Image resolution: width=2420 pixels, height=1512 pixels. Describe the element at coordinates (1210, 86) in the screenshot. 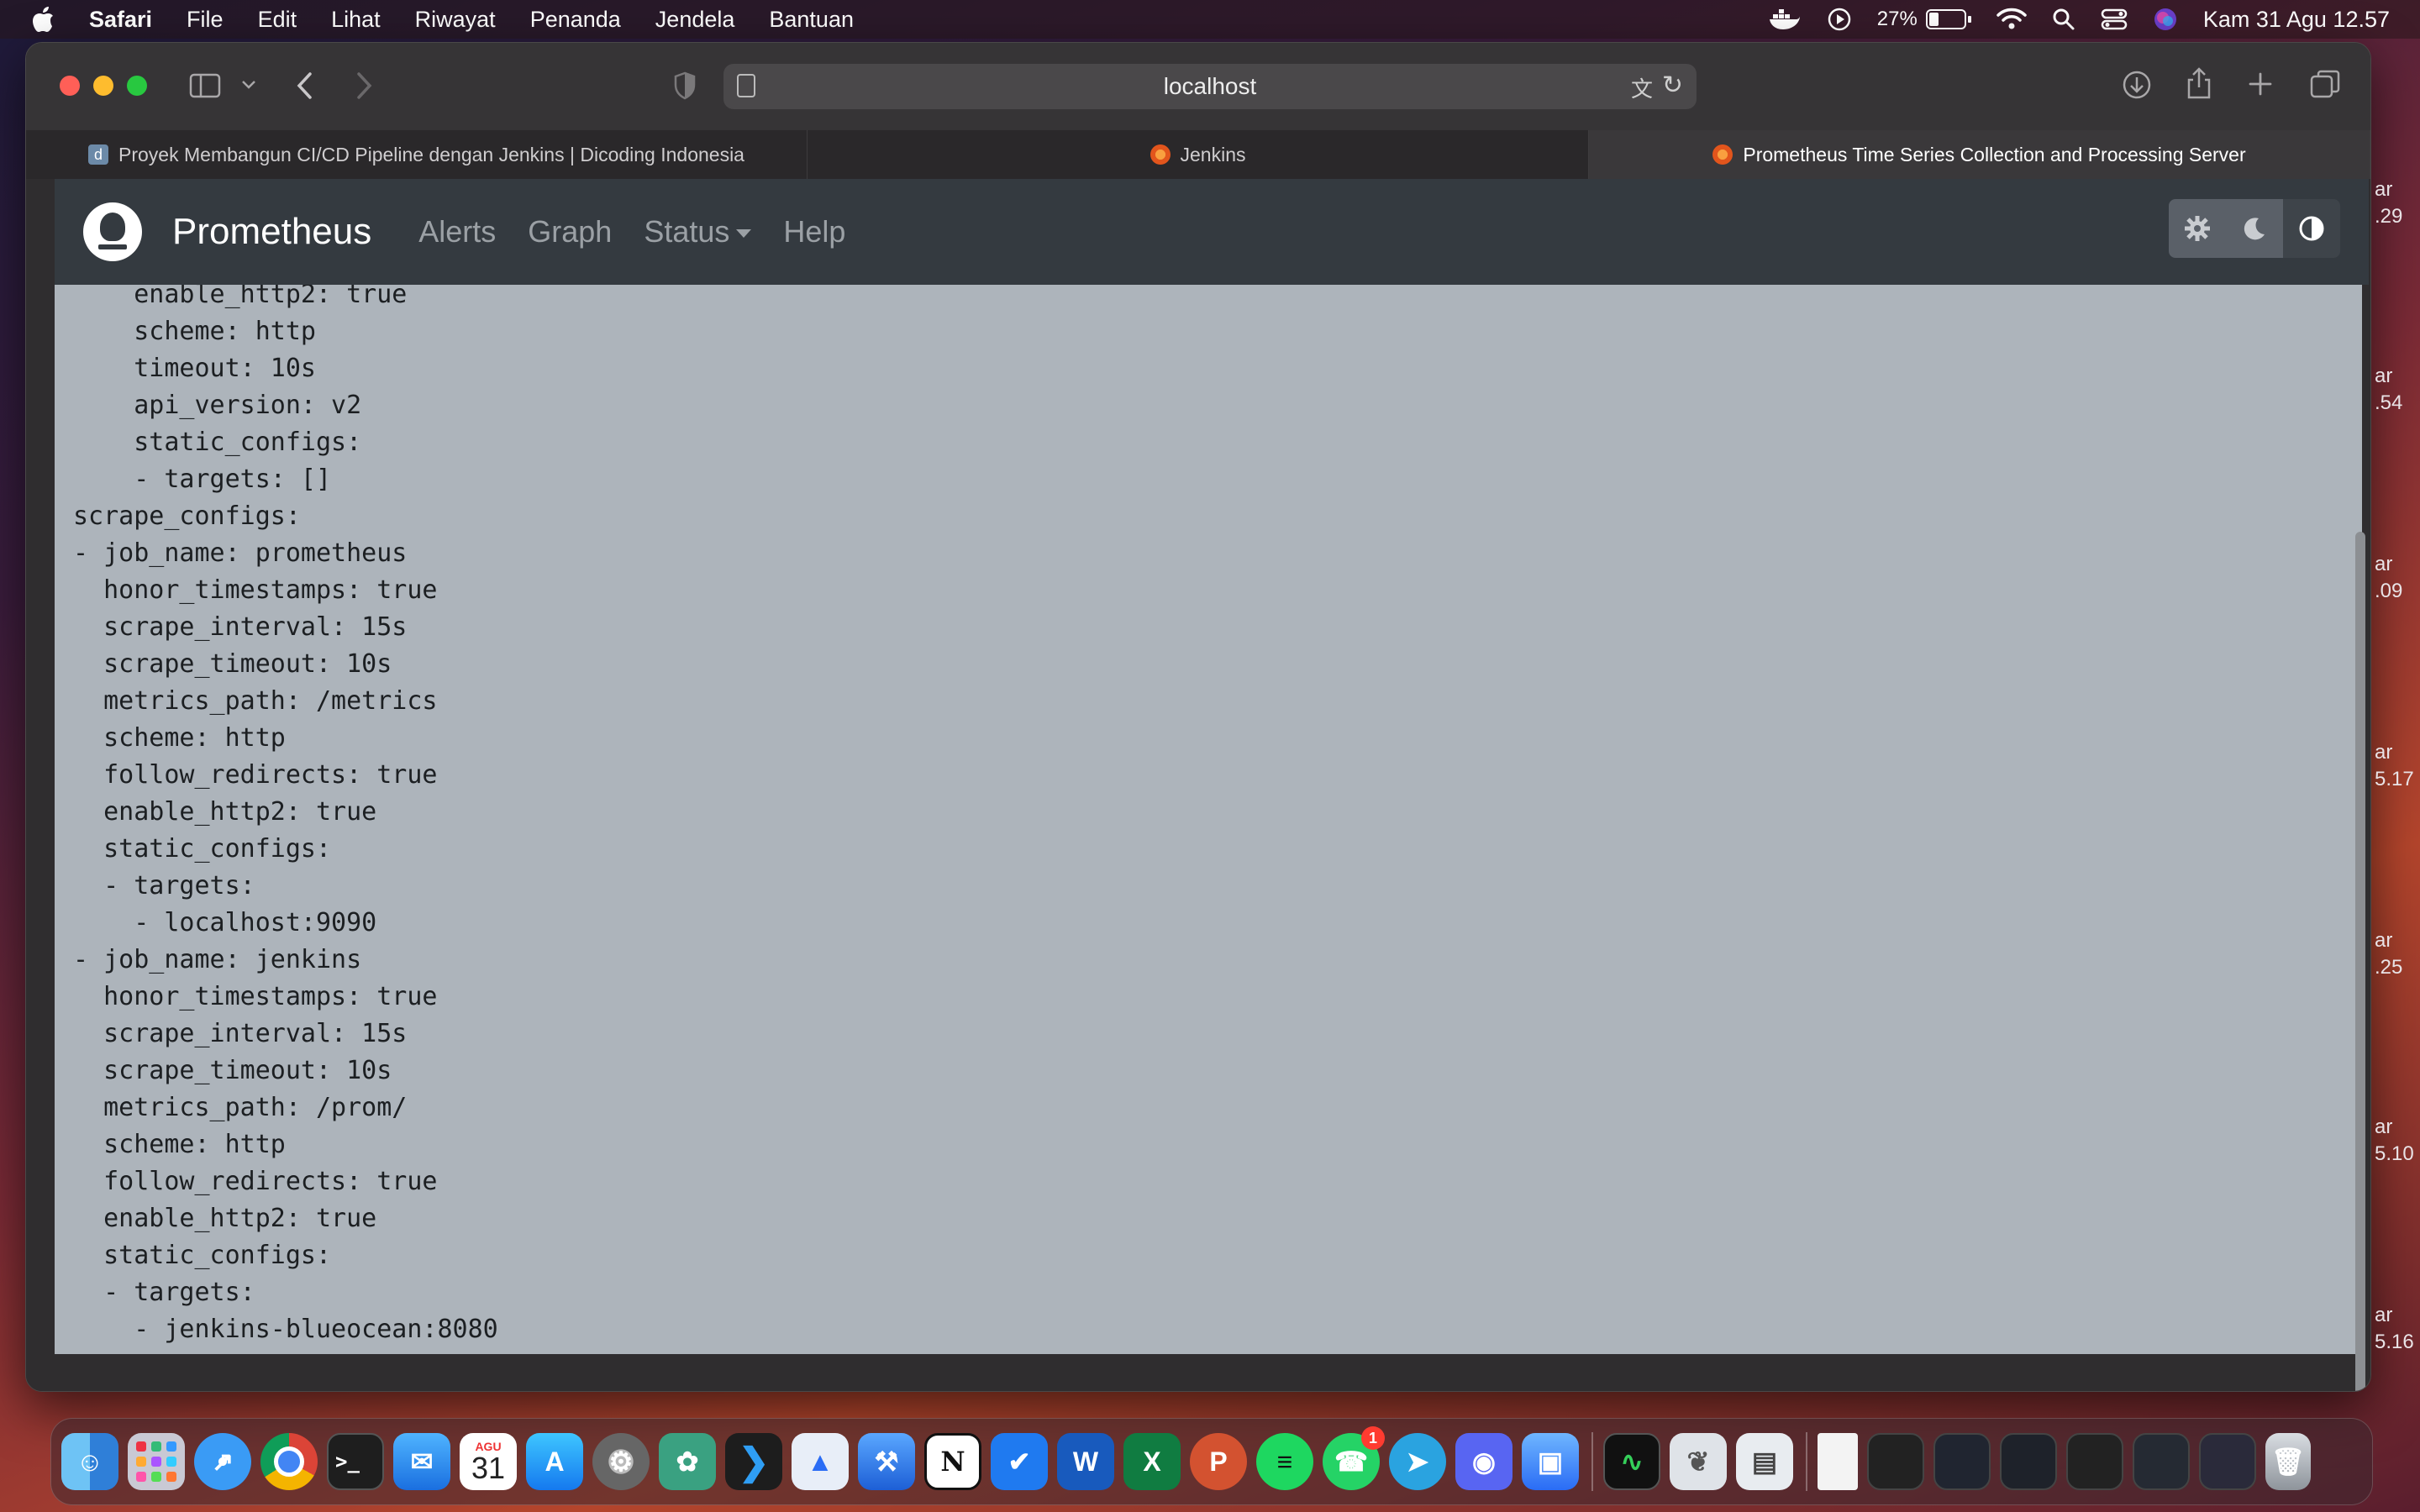

I see `address-bar: localhost 文 ↻` at that location.